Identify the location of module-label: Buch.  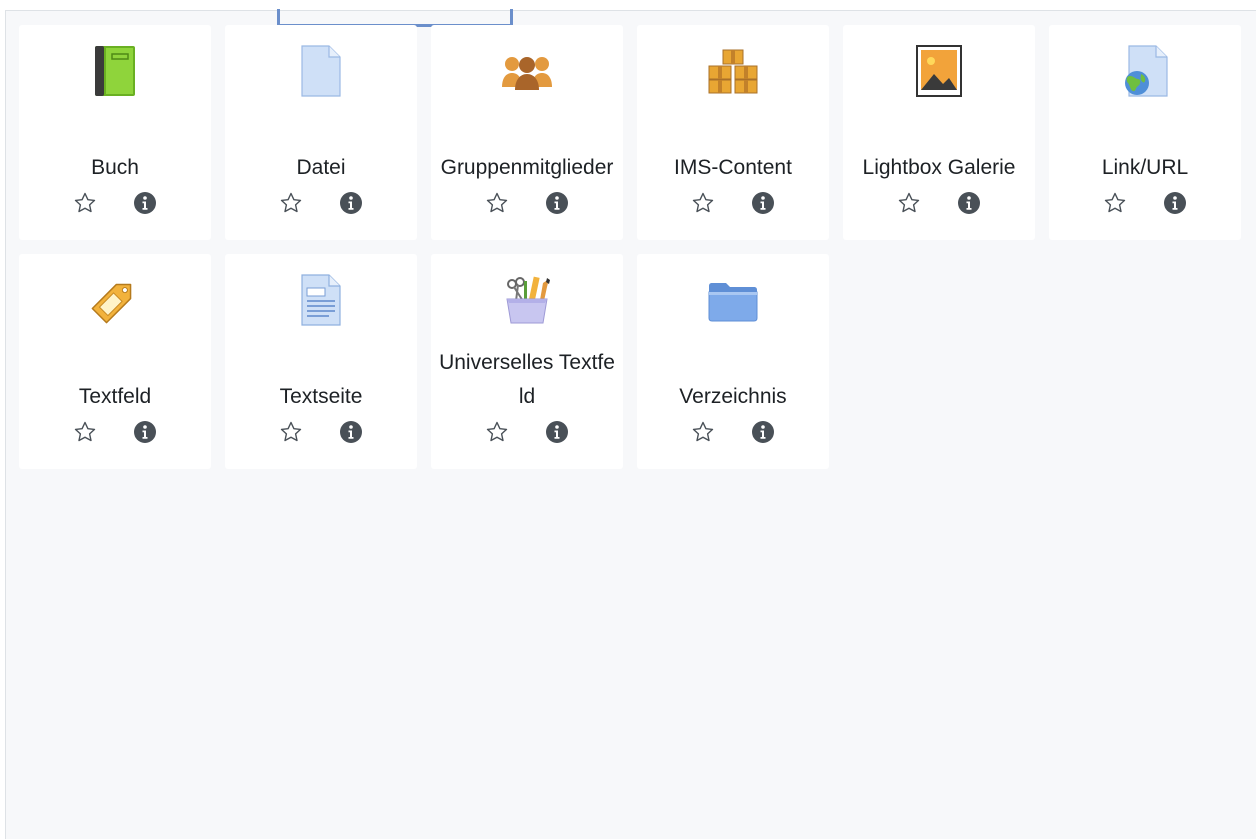
(115, 167).